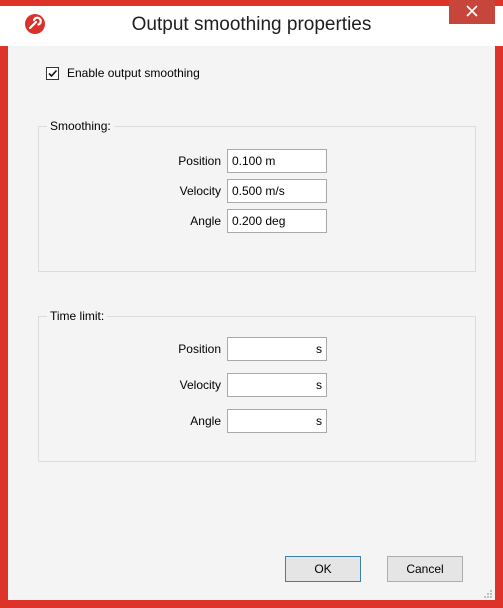 The image size is (503, 608). I want to click on time-limit-position-label: Position, so click(199, 349).